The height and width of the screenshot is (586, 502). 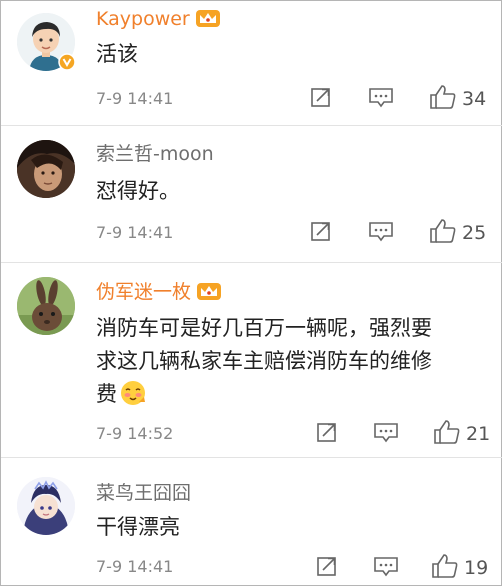 I want to click on username: 菜鸟王囧囧, so click(x=143, y=493).